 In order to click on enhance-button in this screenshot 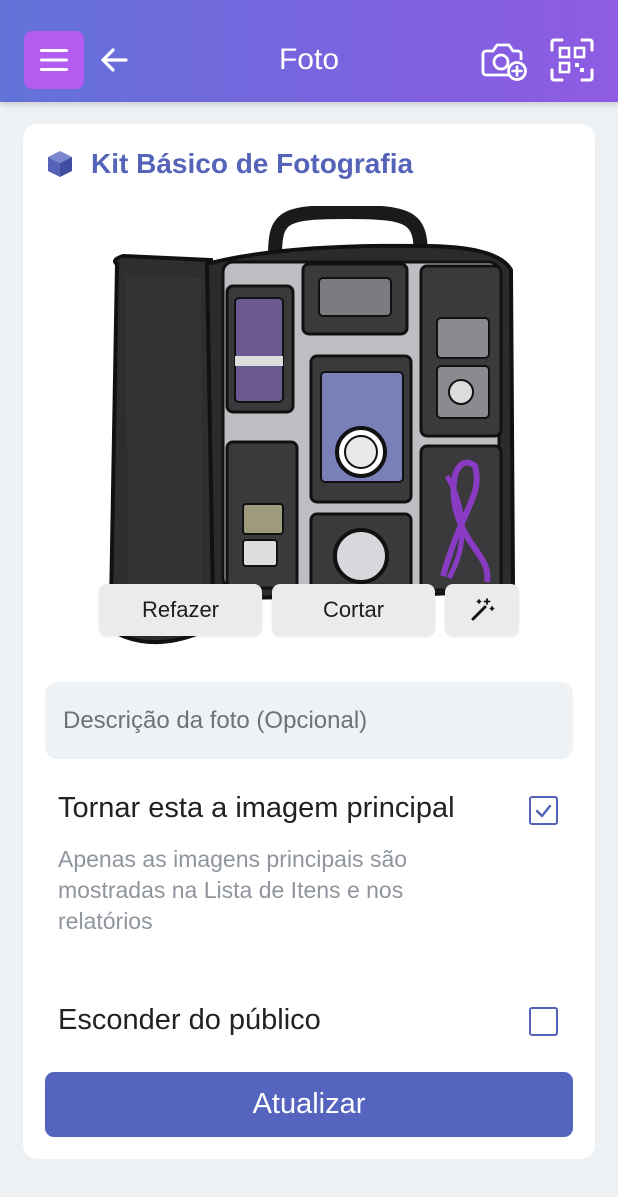, I will do `click(482, 610)`.